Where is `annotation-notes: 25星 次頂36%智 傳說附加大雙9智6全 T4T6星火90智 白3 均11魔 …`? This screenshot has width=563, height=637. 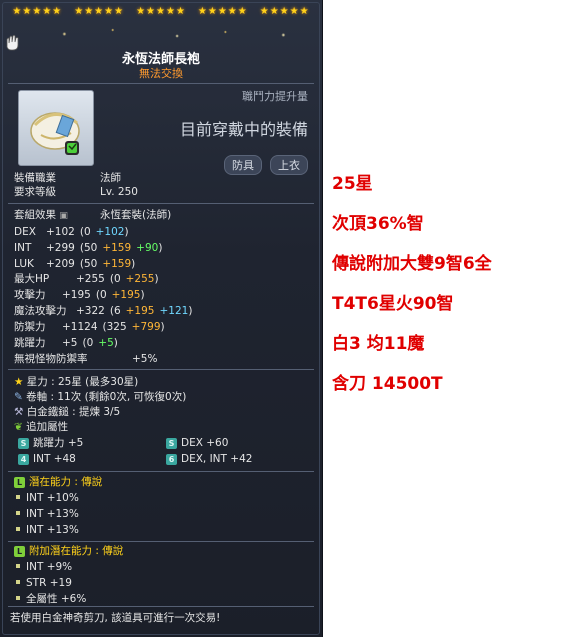
annotation-notes: 25星 次頂36%智 傳說附加大雙9智6全 T4T6星火90智 白3 均11魔 … is located at coordinates (412, 292).